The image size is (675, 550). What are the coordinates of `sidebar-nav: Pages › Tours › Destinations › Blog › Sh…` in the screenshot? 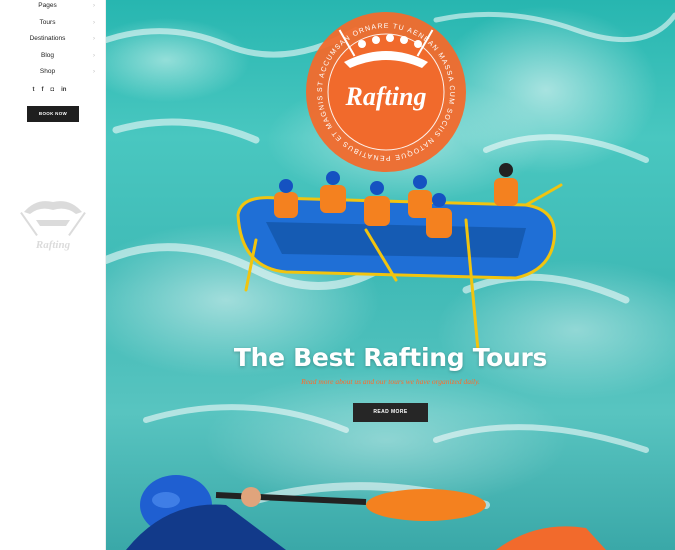 It's located at (52, 40).